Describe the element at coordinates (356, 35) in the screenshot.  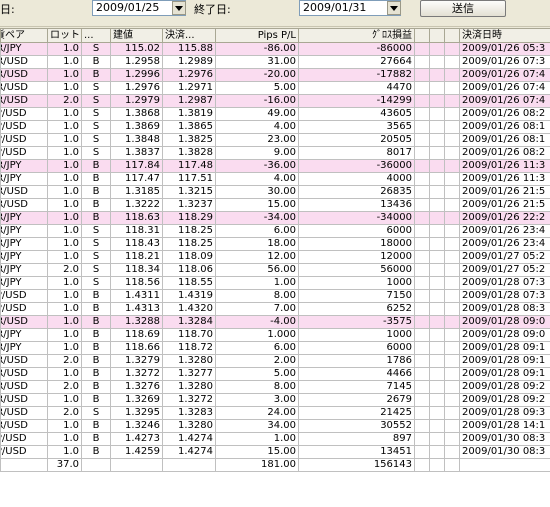
I see `header-gross-pl: ｸﾞﾛｽ損益` at that location.